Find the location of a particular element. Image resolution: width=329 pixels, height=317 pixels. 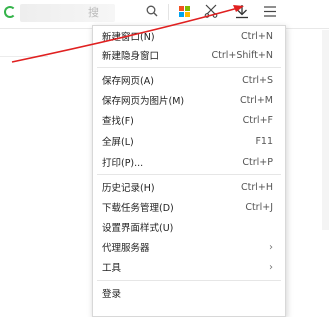

menu-item-shortcut: Ctrl+P is located at coordinates (257, 162).